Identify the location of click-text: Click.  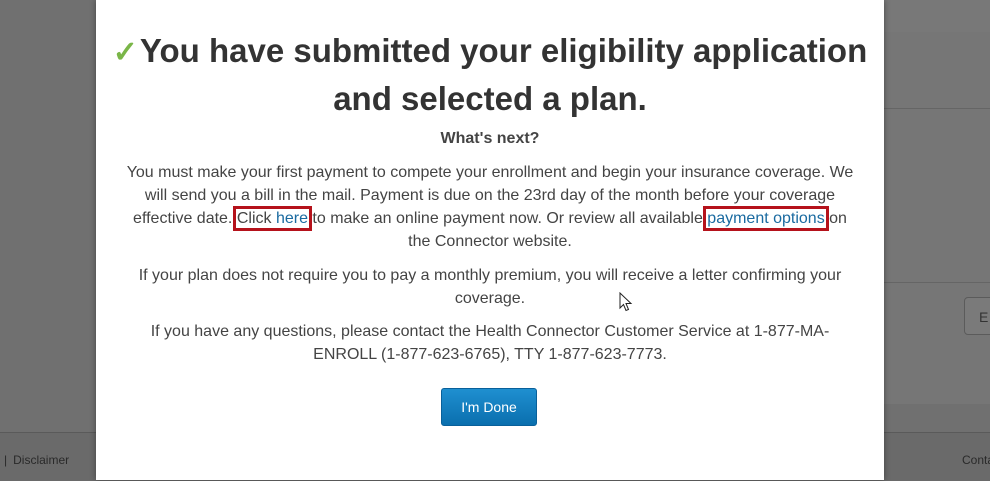
(256, 218).